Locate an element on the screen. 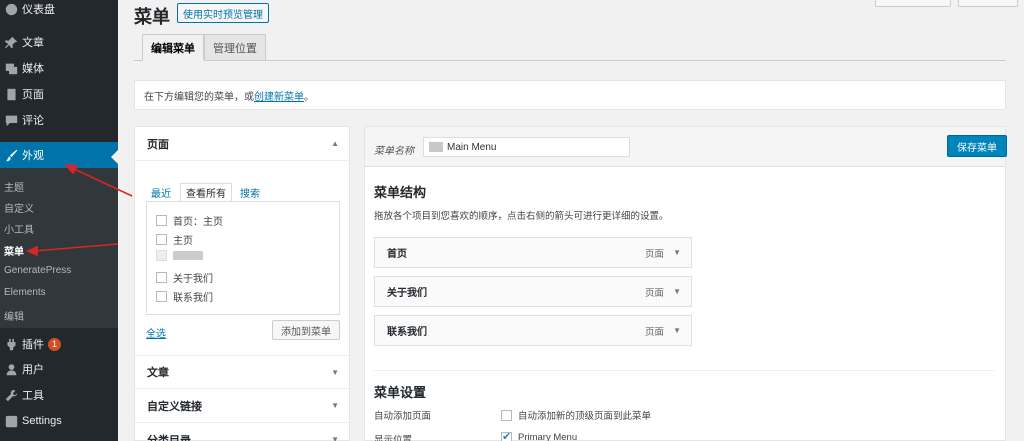 The width and height of the screenshot is (1024, 441). accordion-posts-title: 文章 is located at coordinates (158, 373).